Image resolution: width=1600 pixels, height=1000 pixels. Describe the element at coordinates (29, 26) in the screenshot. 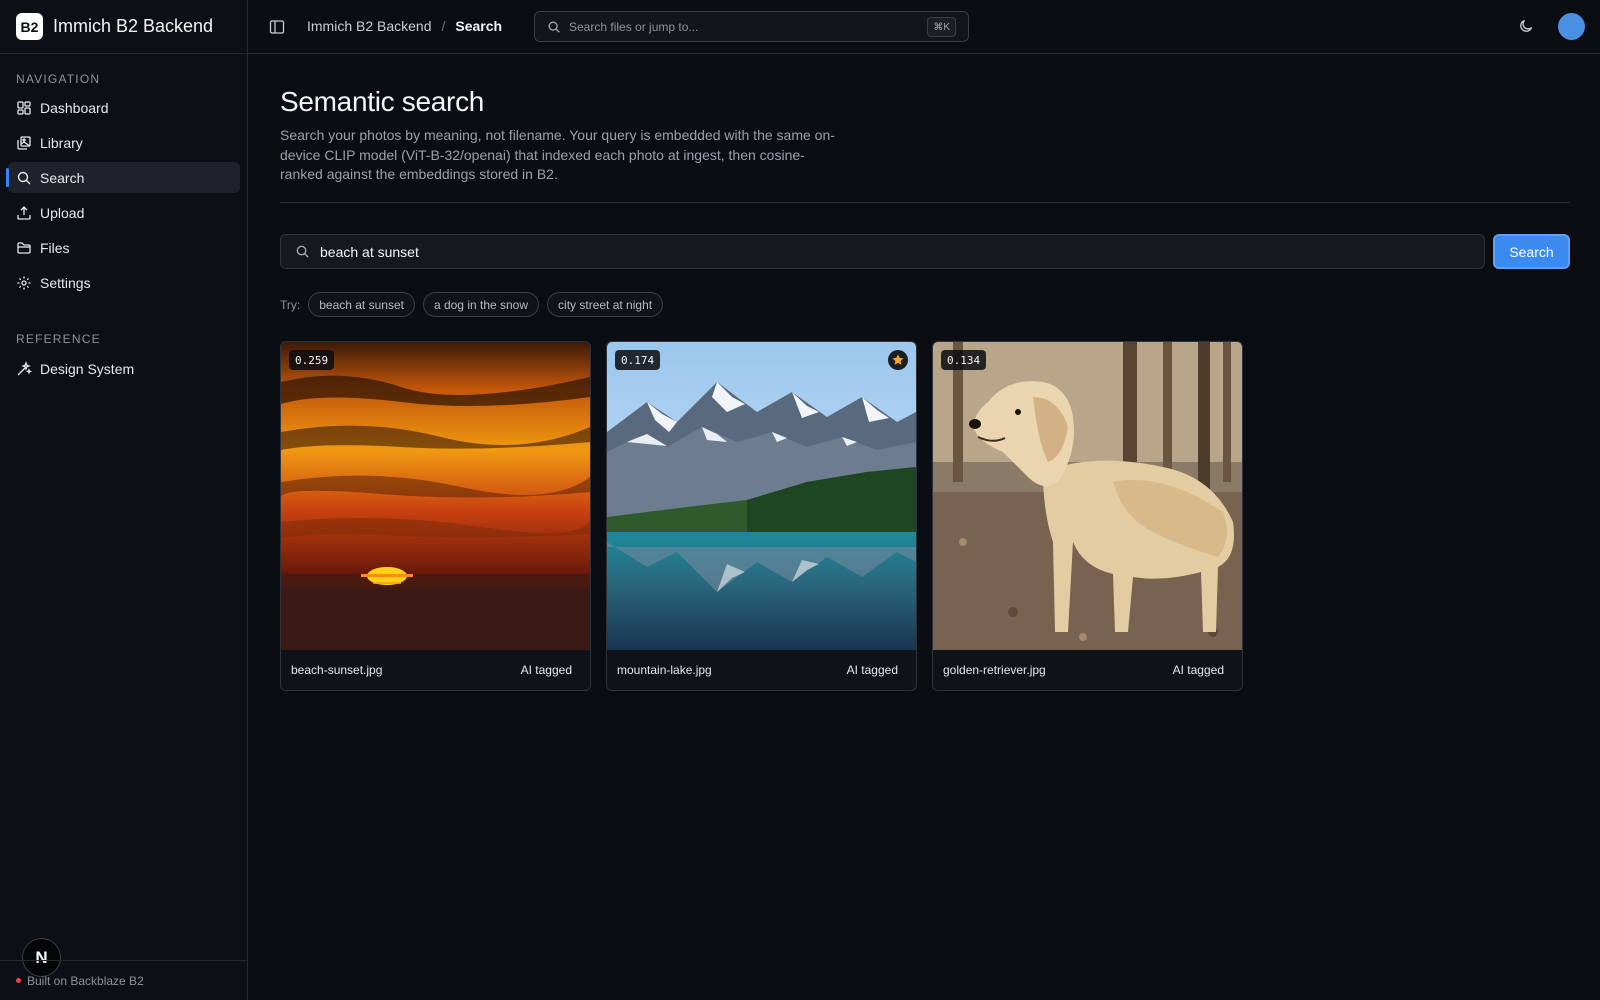

I see `brand-logo: B2` at that location.